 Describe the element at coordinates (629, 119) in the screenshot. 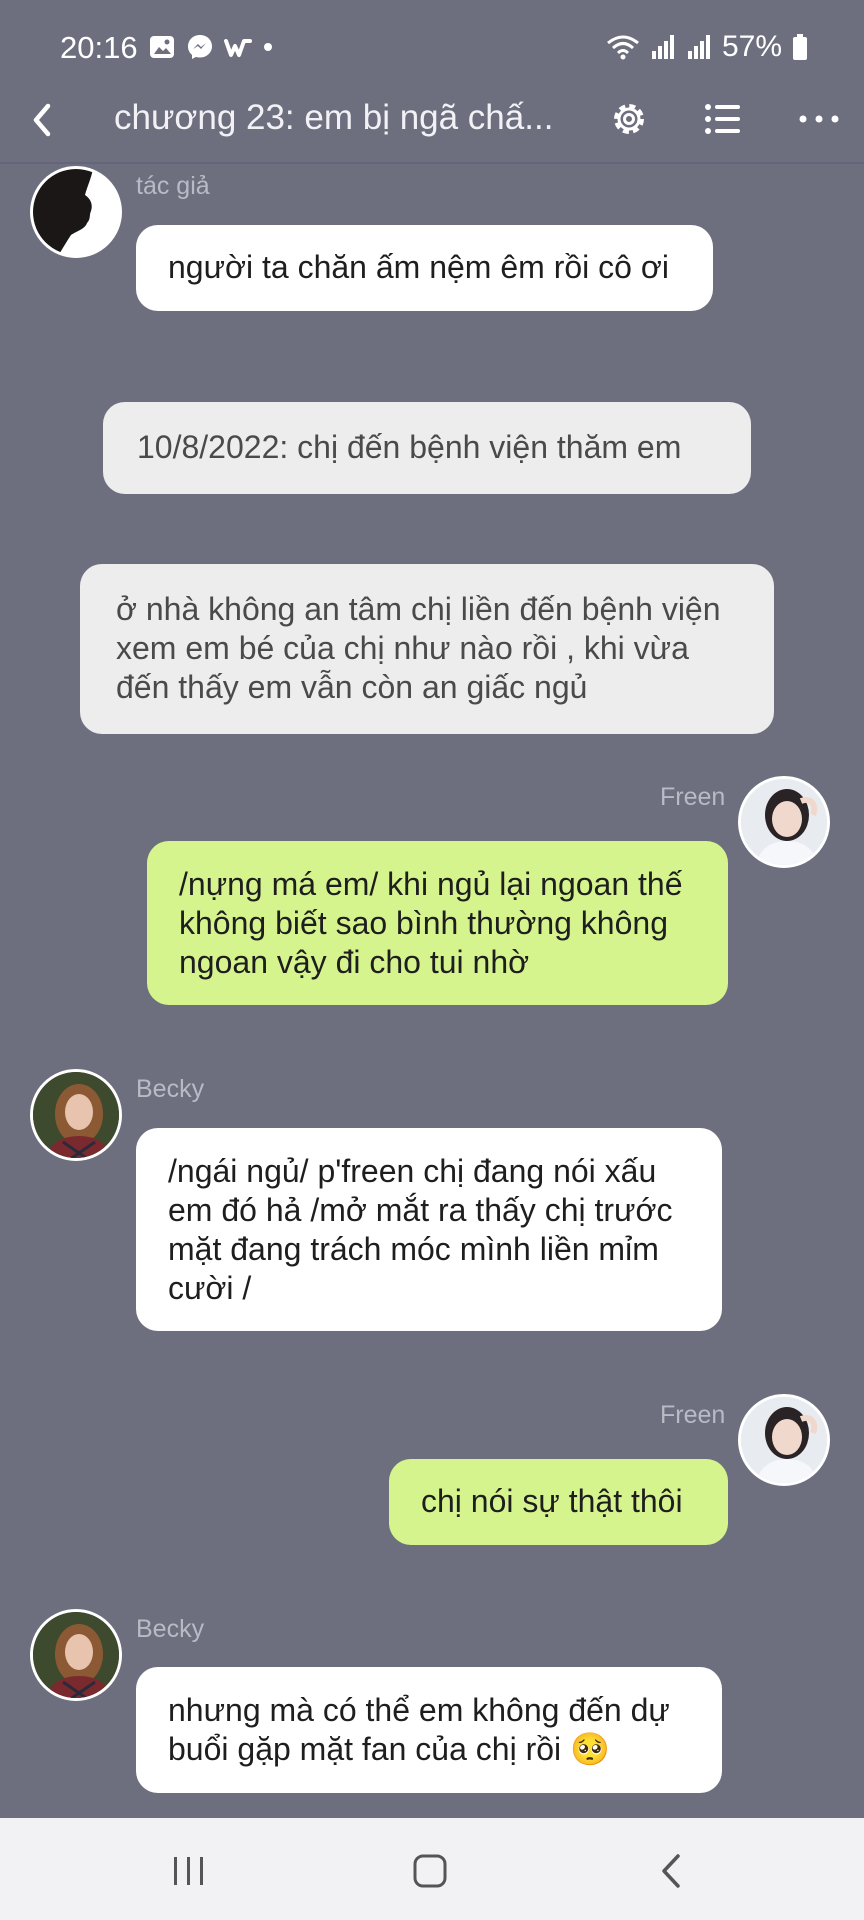

I see `gear-icon` at that location.